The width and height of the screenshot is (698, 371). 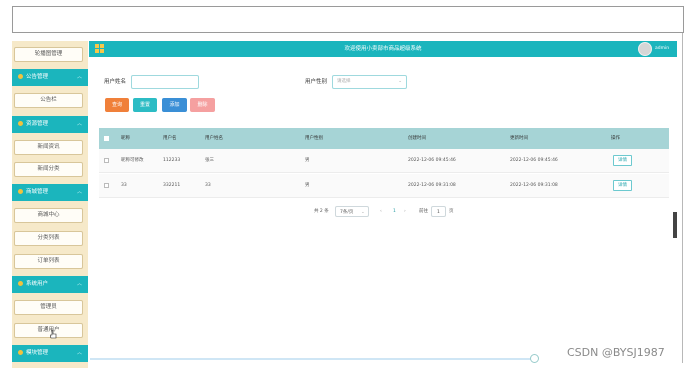 I want to click on gender-filter-select: 请选择 ⌄, so click(x=369, y=82).